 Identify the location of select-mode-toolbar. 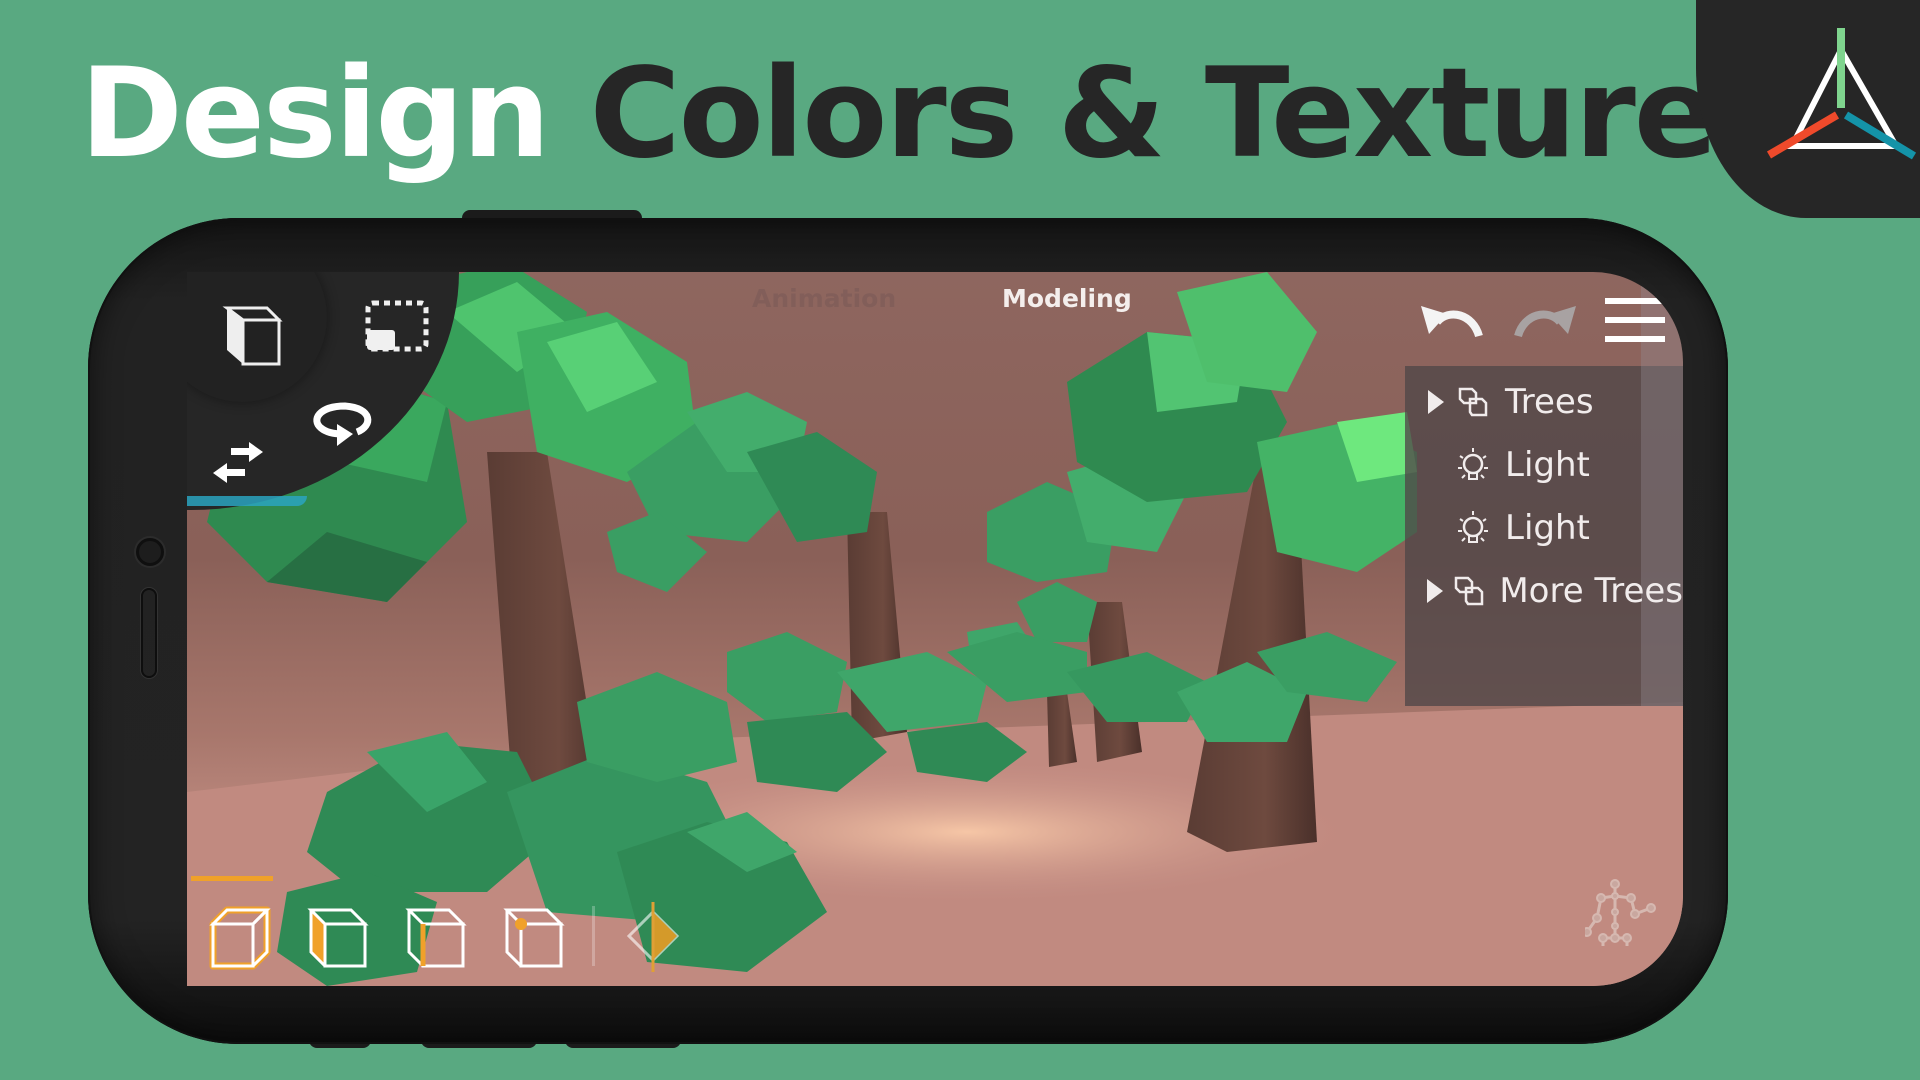
(537, 929).